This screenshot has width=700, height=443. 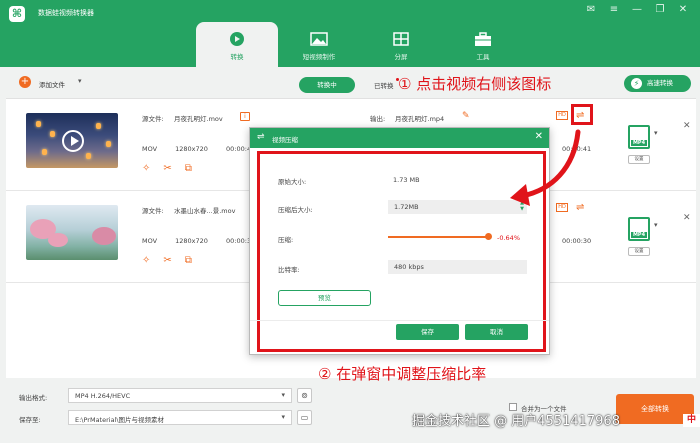 I want to click on main-tabs: 转换 短视频制作 分屏 工具, so click(x=360, y=44).